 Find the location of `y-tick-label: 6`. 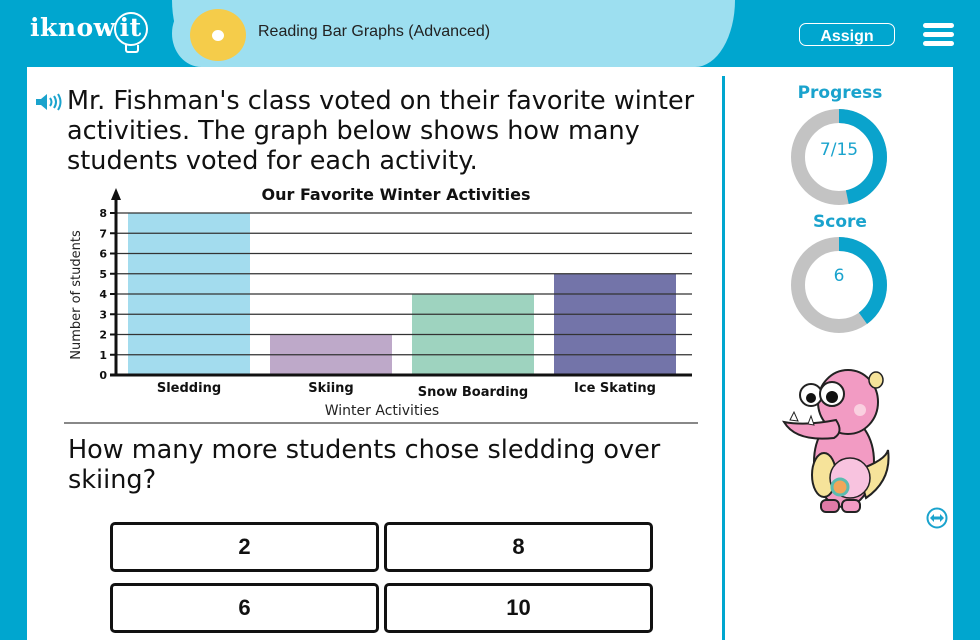

y-tick-label: 6 is located at coordinates (103, 254).